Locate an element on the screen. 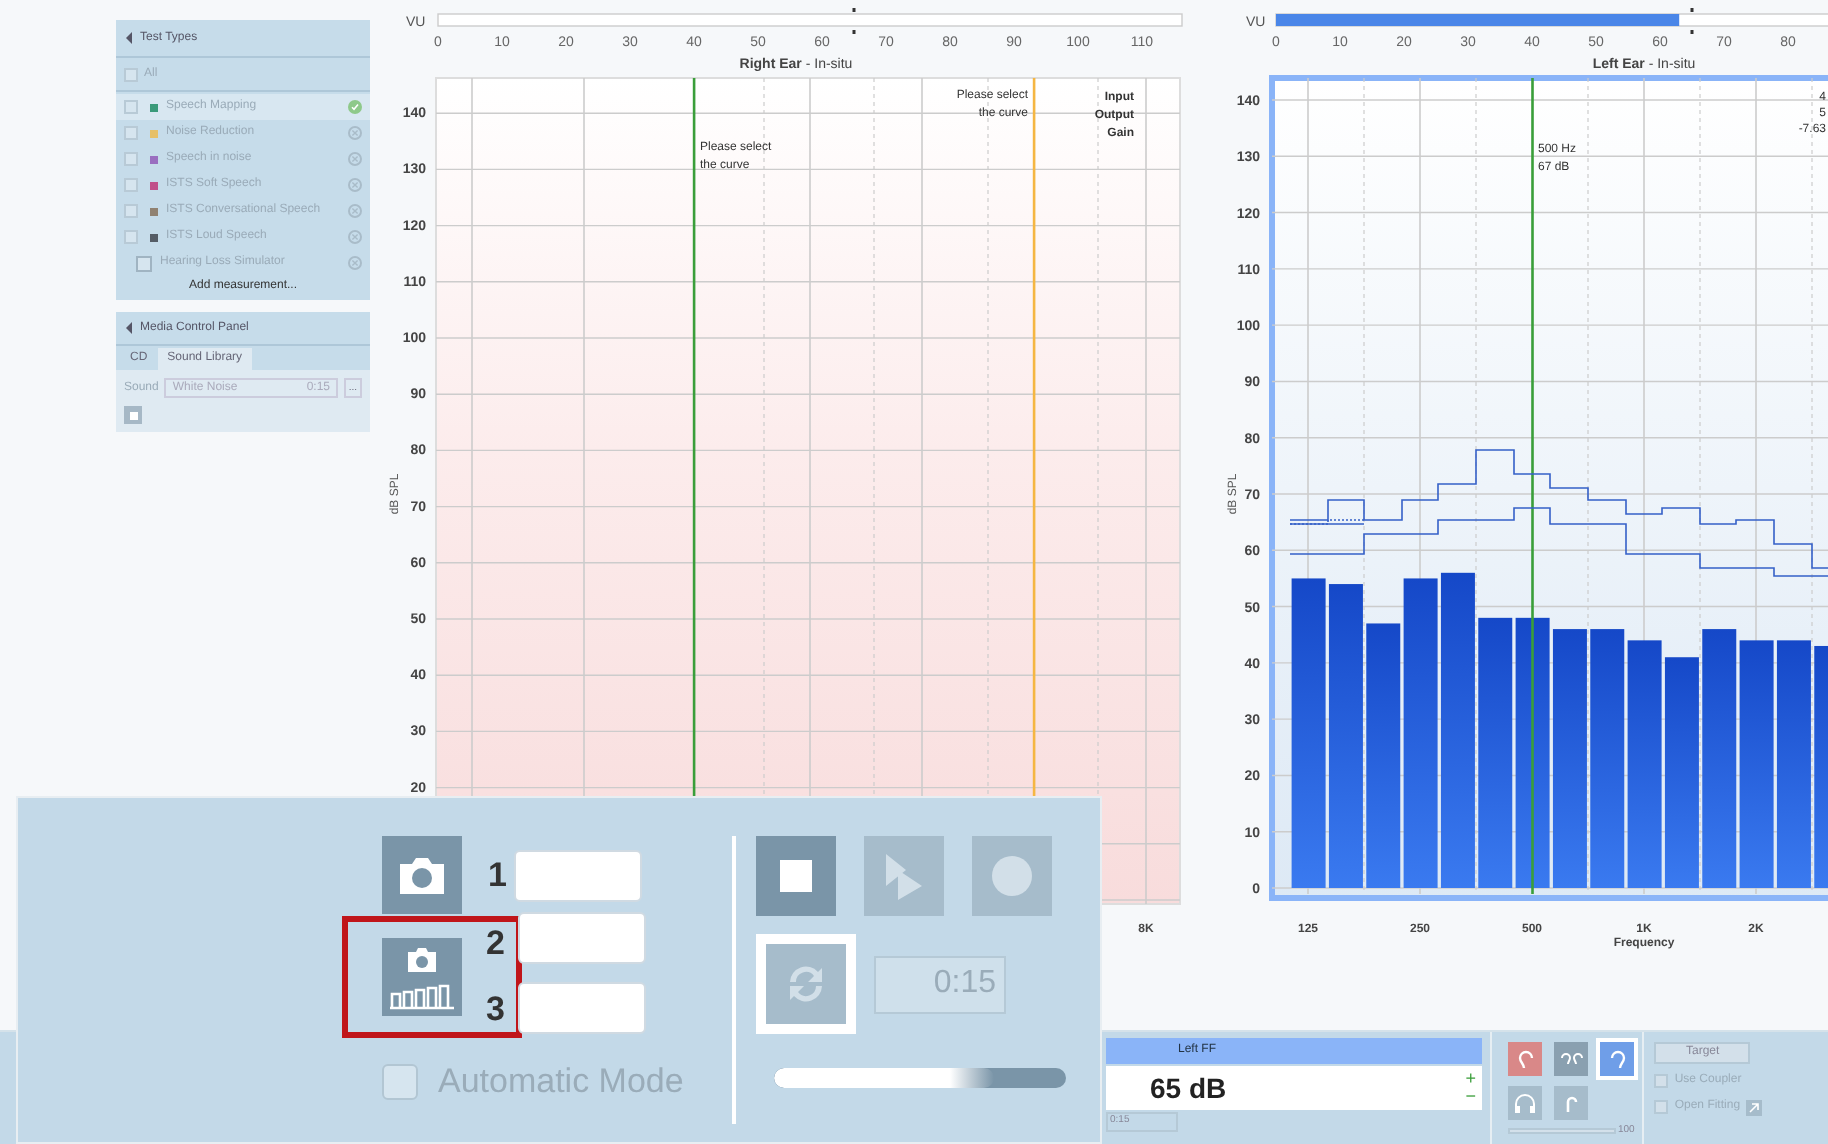 The image size is (1828, 1144). simulator-icon is located at coordinates (144, 263).